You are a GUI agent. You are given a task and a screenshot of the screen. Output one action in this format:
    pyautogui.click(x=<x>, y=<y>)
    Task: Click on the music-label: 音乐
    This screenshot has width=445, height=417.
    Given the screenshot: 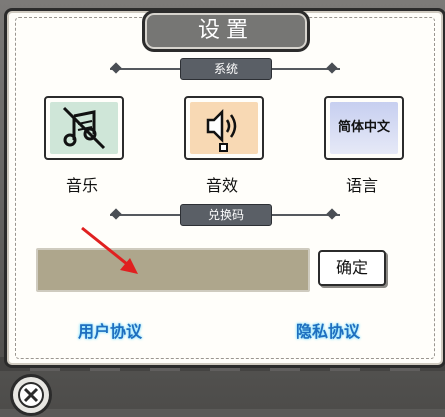 What is the action you would take?
    pyautogui.click(x=81, y=185)
    